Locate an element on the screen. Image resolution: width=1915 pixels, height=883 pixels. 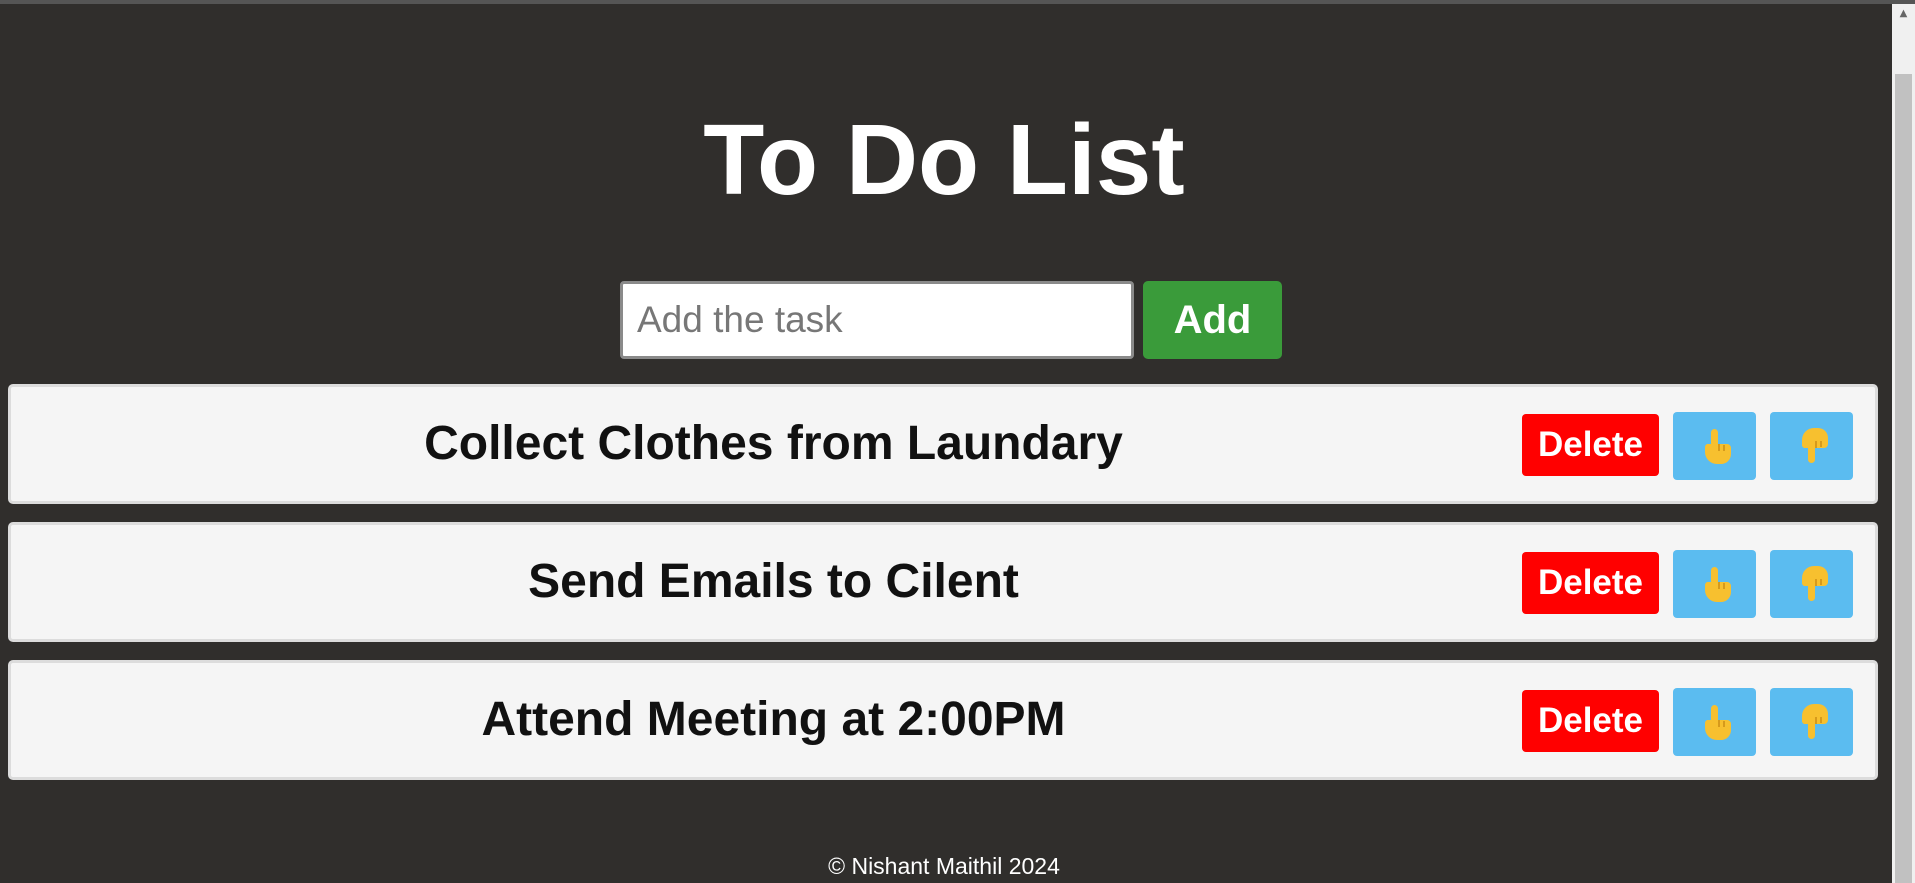
task-text: Send Emails to Cilent is located at coordinates (773, 581).